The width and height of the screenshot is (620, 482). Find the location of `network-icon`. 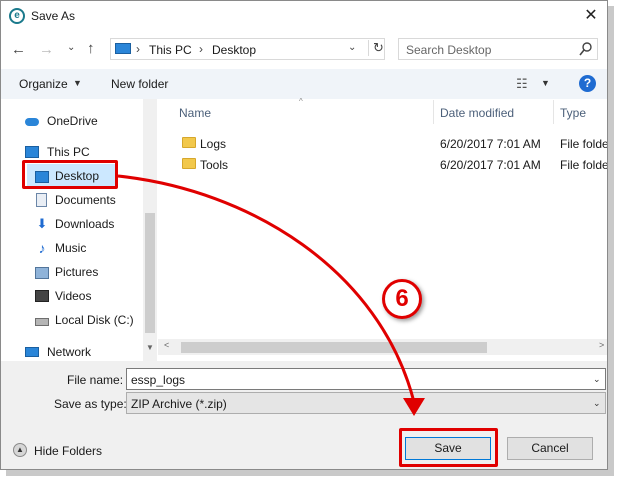

network-icon is located at coordinates (32, 352).